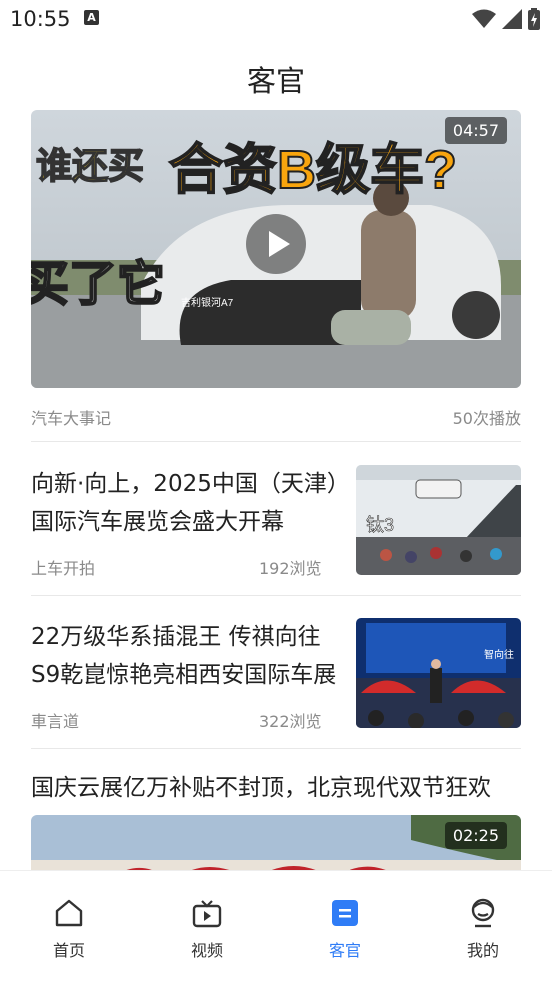  I want to click on play-button, so click(276, 244).